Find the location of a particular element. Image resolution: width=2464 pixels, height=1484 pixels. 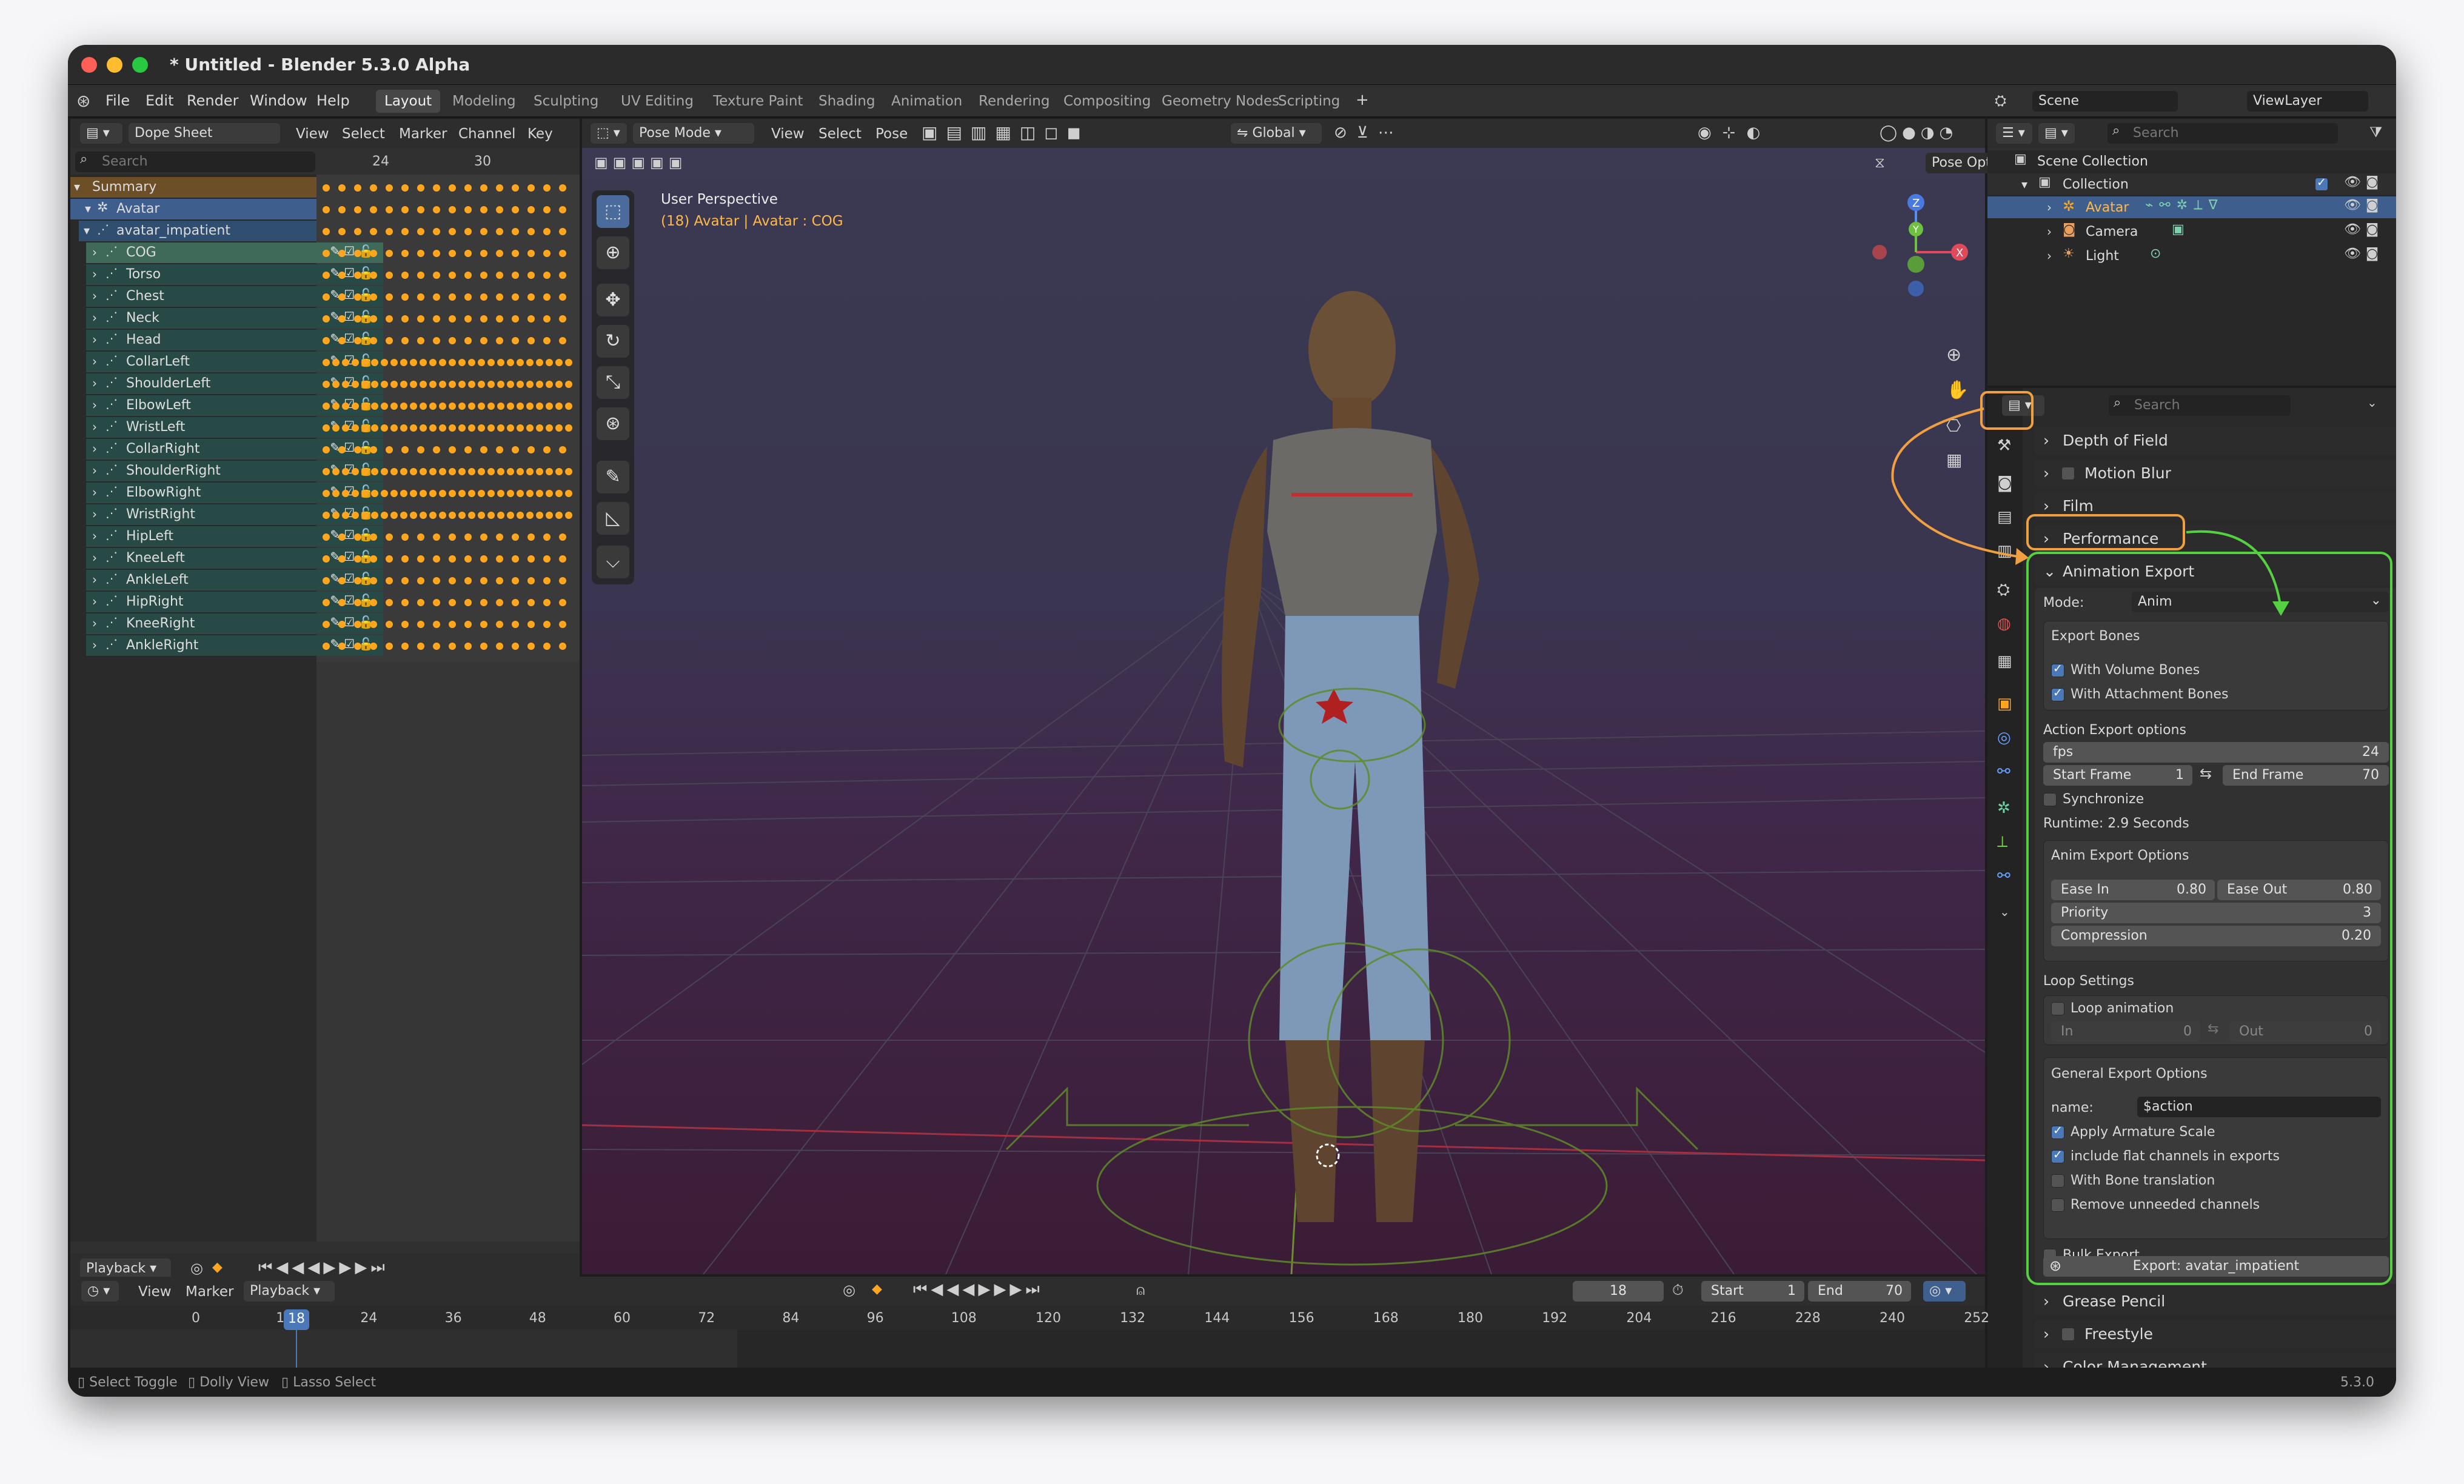

annotation-overlay is located at coordinates (2141, 838).